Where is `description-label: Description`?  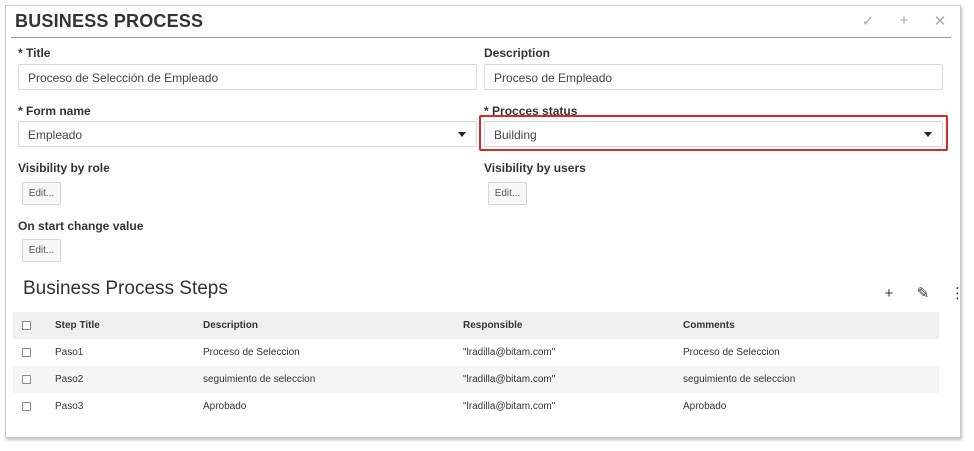
description-label: Description is located at coordinates (517, 53).